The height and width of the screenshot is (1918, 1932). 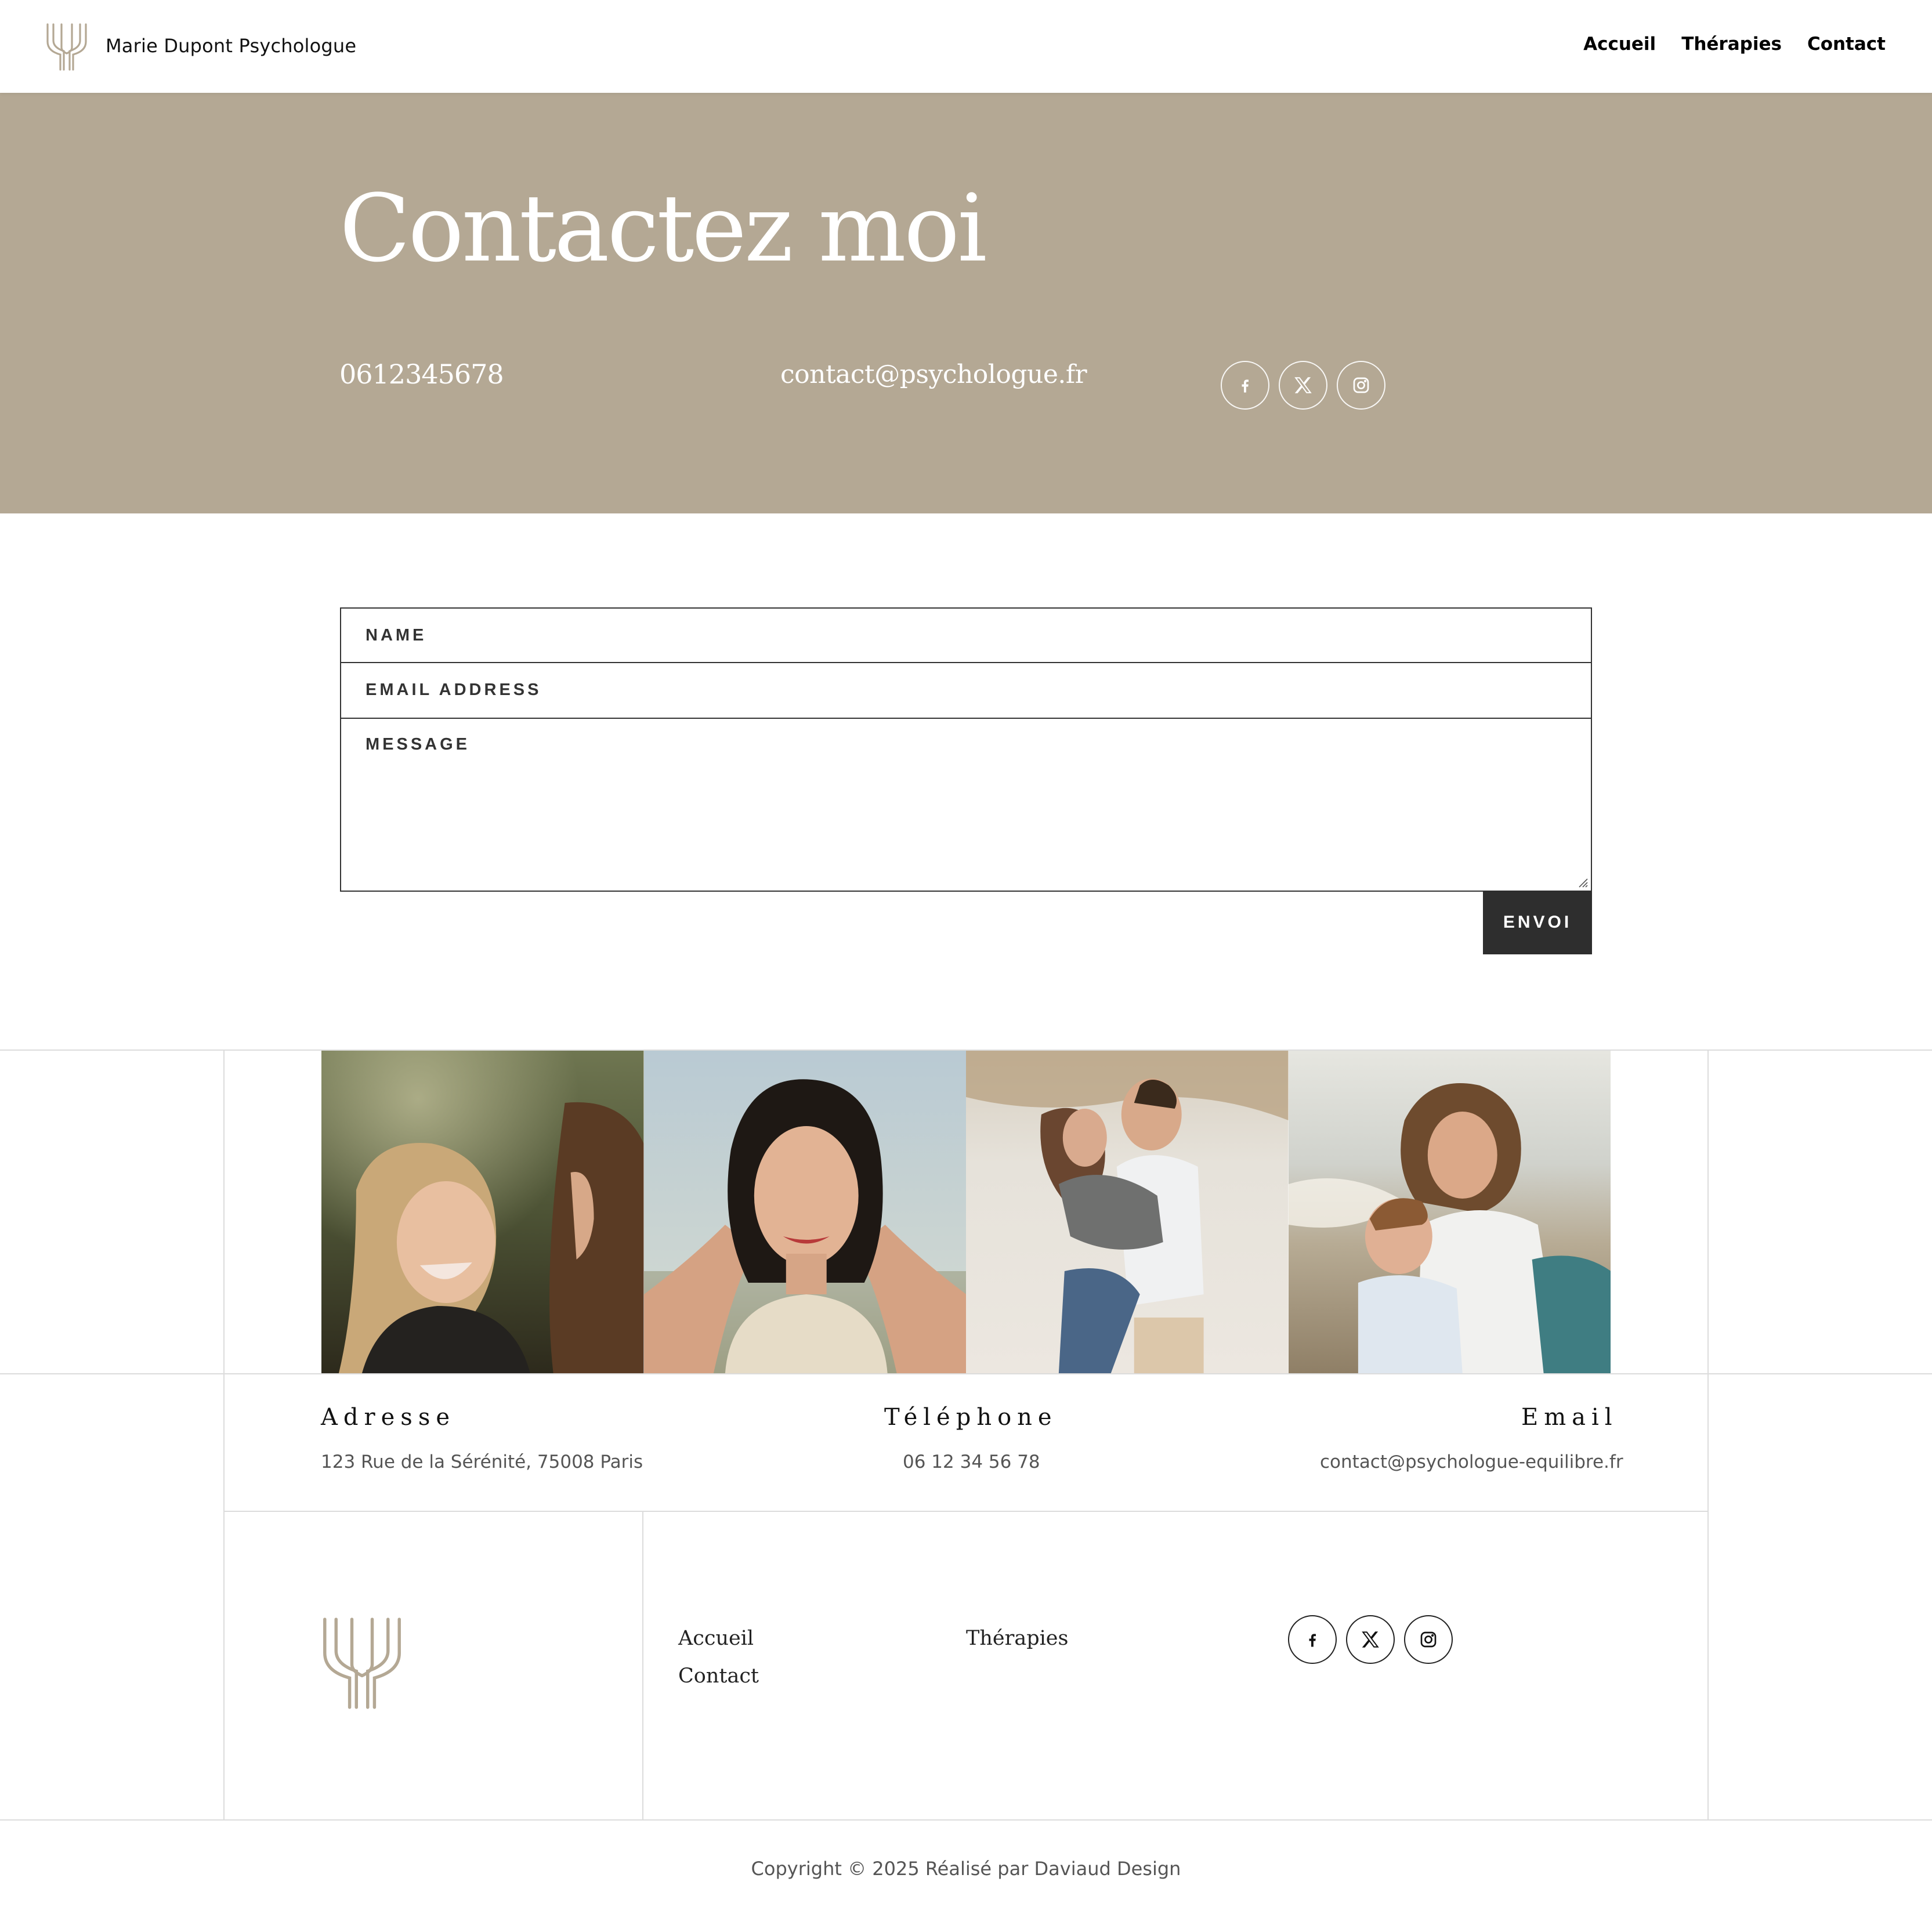 I want to click on footer-link-accueil: Accueil, so click(x=716, y=1638).